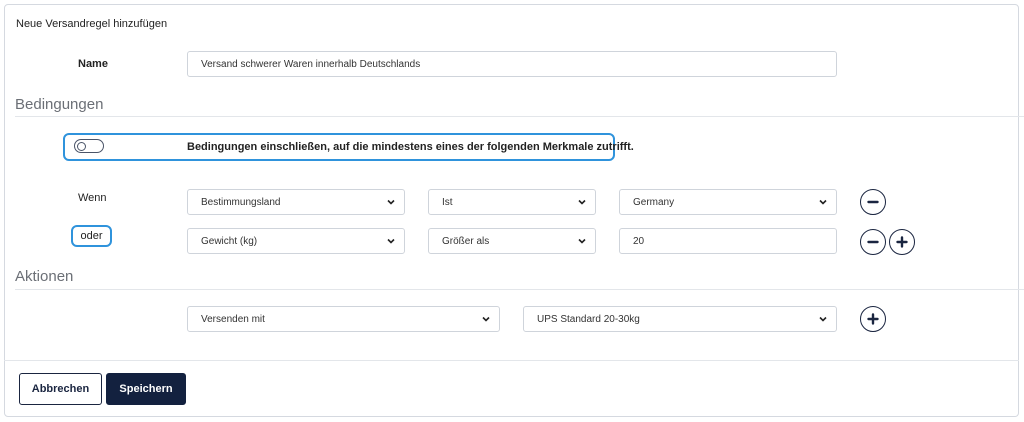  Describe the element at coordinates (92, 198) in the screenshot. I see `condition-prefix-wenn: Wenn` at that location.